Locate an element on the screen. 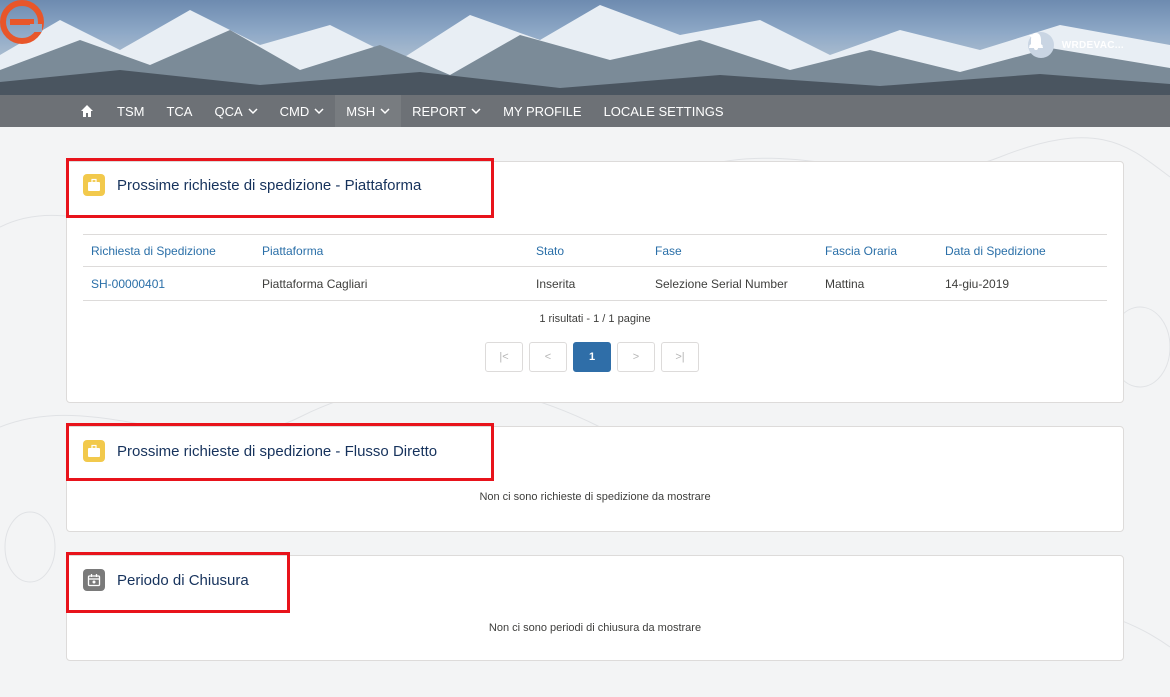  first-page-button: |< is located at coordinates (504, 357).